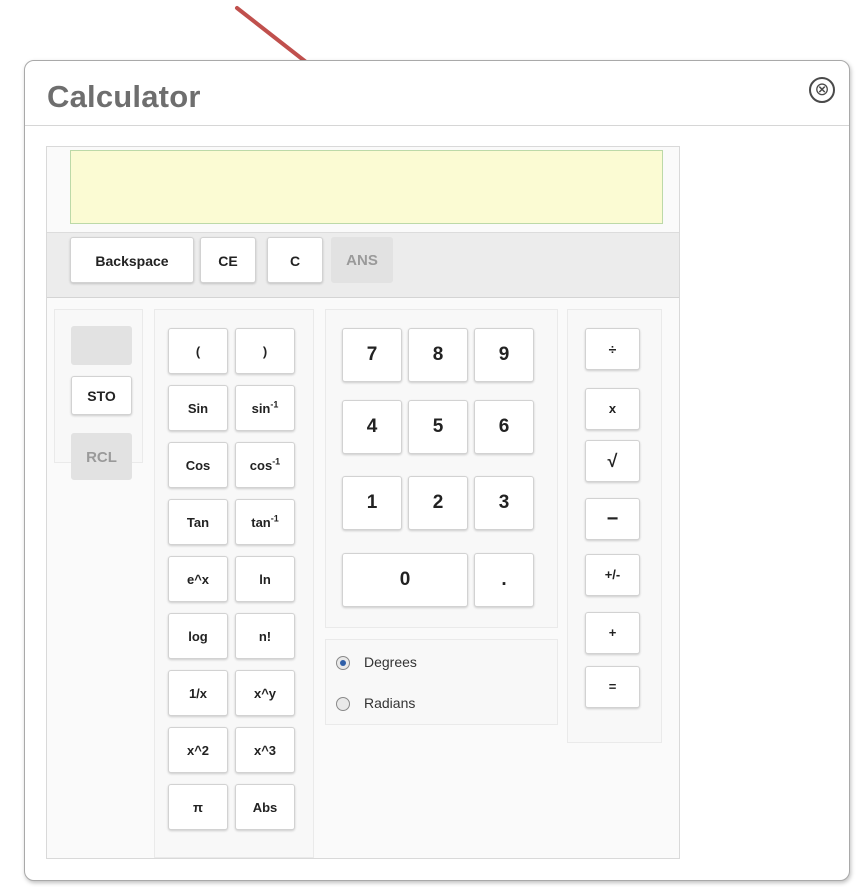 The width and height of the screenshot is (857, 887). Describe the element at coordinates (504, 580) in the screenshot. I see `decimal-button: .` at that location.